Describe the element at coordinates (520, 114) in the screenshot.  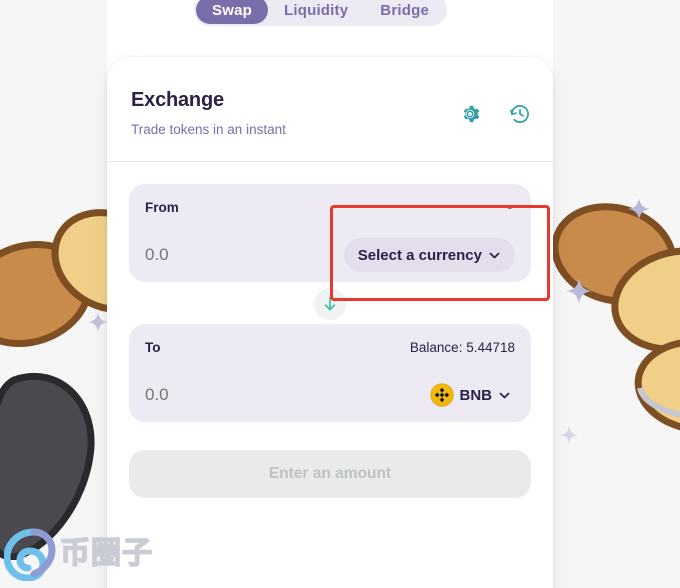
I see `history-icon` at that location.